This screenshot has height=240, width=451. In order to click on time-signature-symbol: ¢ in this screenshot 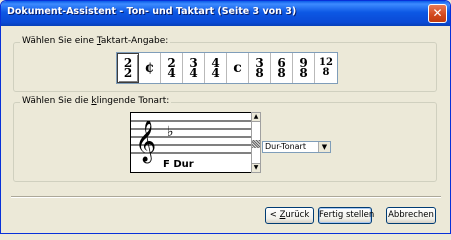, I will do `click(149, 68)`.